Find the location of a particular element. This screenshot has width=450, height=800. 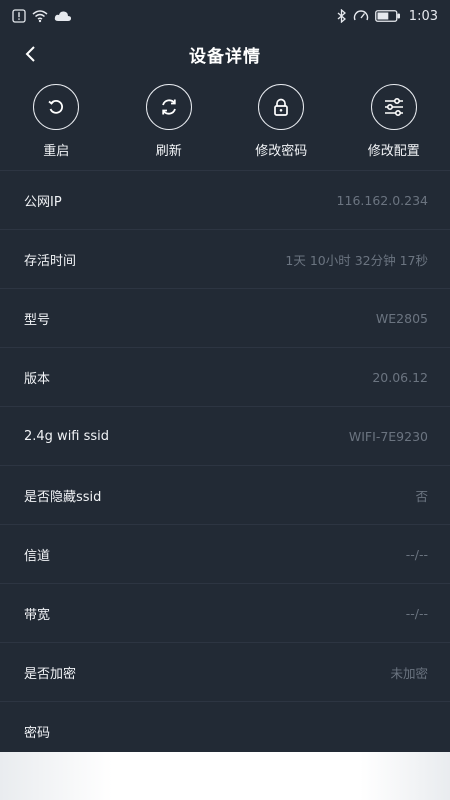

detail-row-version: 版本 20.06.12 is located at coordinates (225, 377).